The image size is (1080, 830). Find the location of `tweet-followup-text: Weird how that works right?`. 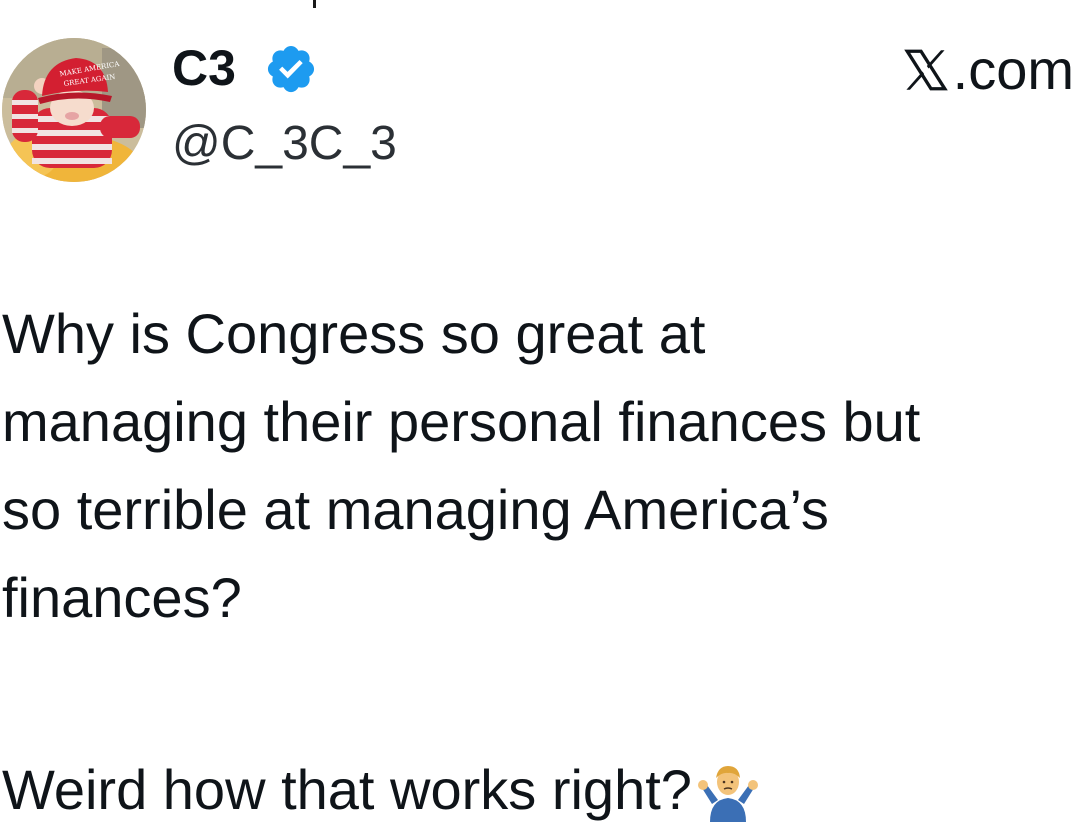

tweet-followup-text: Weird how that works right? is located at coordinates (347, 789).